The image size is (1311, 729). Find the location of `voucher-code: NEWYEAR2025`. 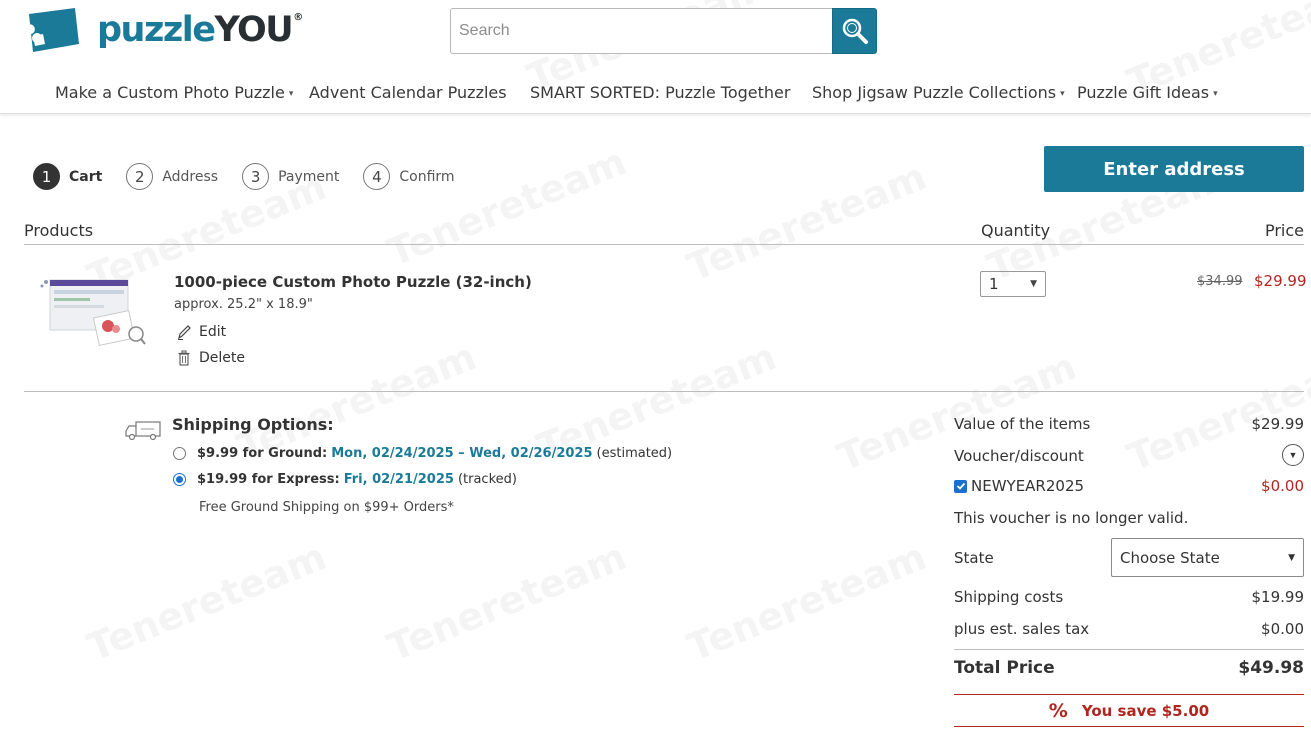

voucher-code: NEWYEAR2025 is located at coordinates (1028, 486).